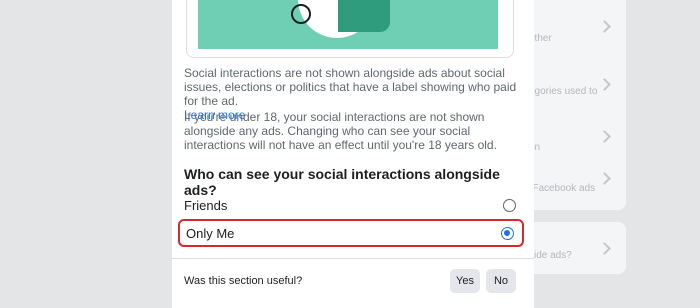 This screenshot has width=700, height=308. Describe the element at coordinates (550, 255) in the screenshot. I see `bg-row-sub: side ads?` at that location.